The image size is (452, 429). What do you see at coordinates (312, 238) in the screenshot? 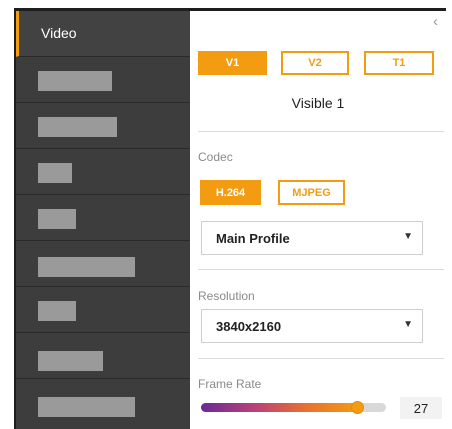
I see `profile-select: Main Profile ▼` at bounding box center [312, 238].